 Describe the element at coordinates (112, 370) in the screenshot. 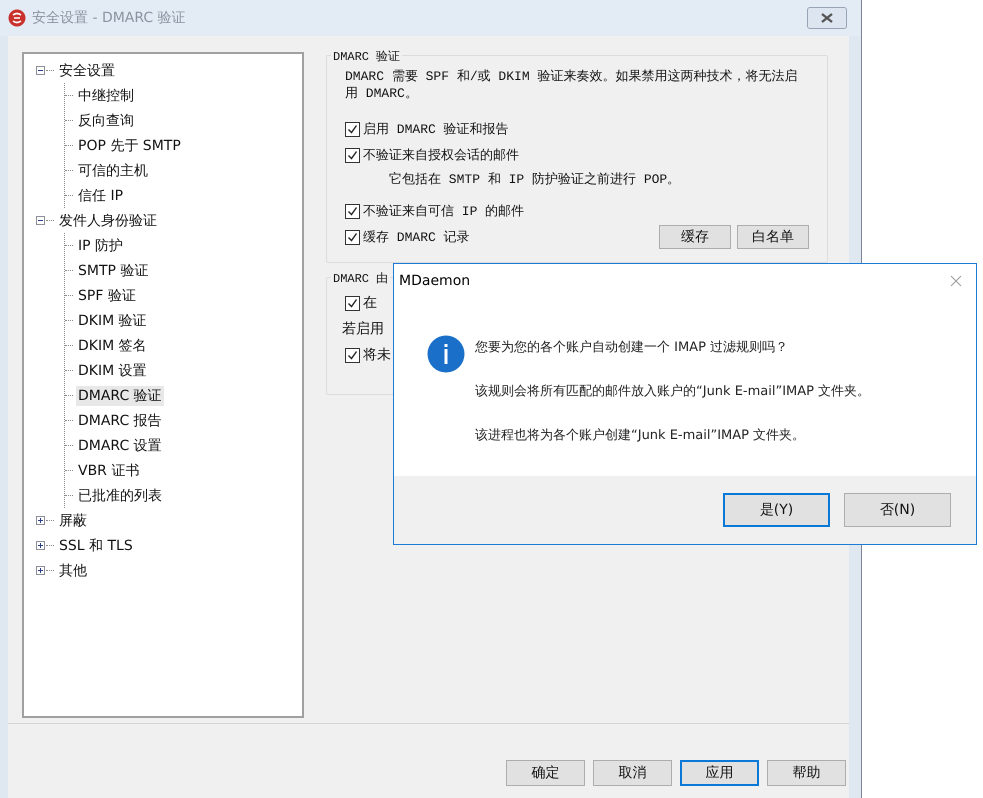

I see `tree-item: DKIM 设置` at that location.